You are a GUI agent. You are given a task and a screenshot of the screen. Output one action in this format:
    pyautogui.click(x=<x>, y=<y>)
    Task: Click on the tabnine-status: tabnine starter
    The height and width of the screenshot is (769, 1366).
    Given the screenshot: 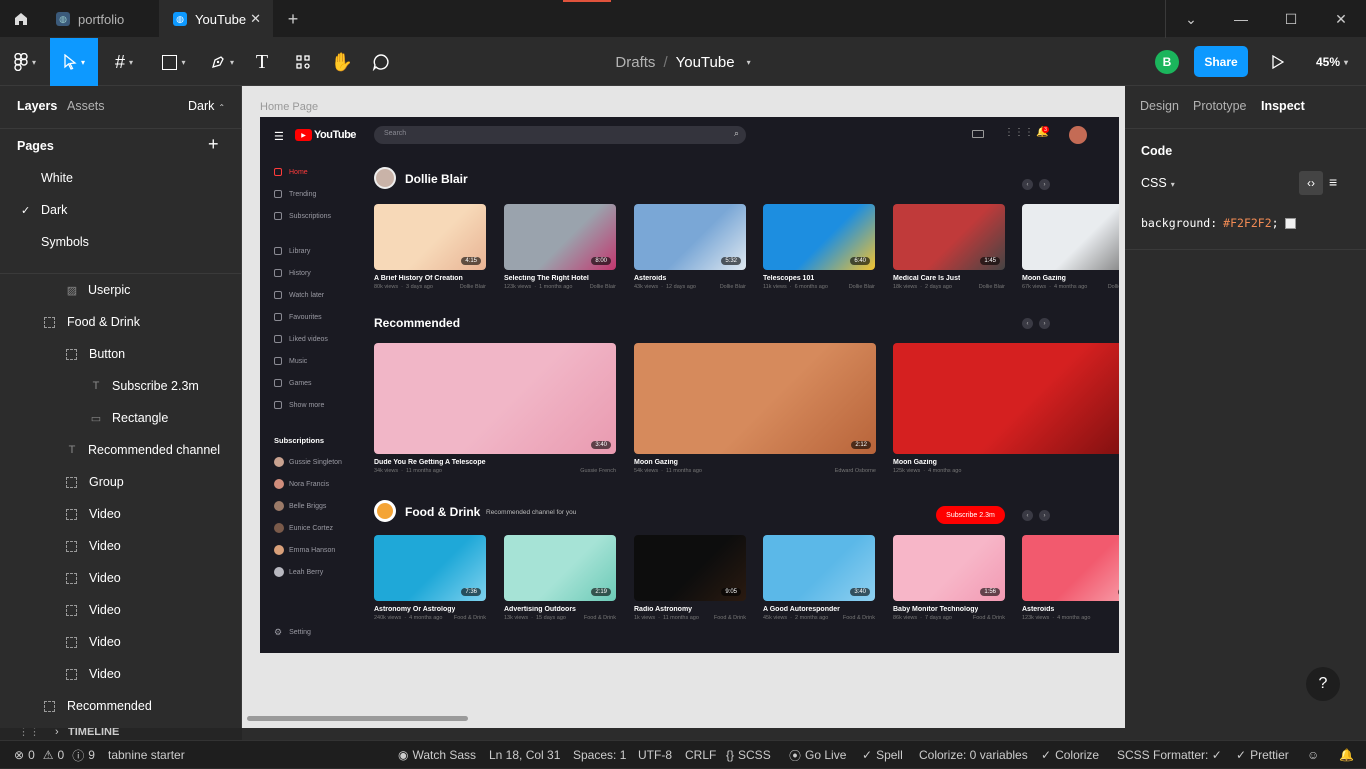 What is the action you would take?
    pyautogui.click(x=146, y=755)
    